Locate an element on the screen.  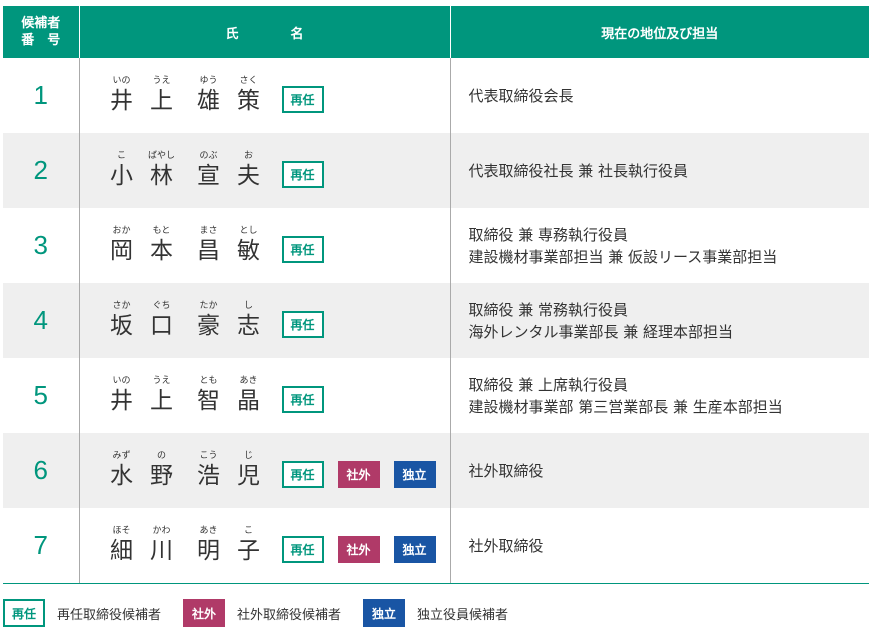
candidate-name: いの井うえ上とも智あき晶再任 is located at coordinates (265, 395).